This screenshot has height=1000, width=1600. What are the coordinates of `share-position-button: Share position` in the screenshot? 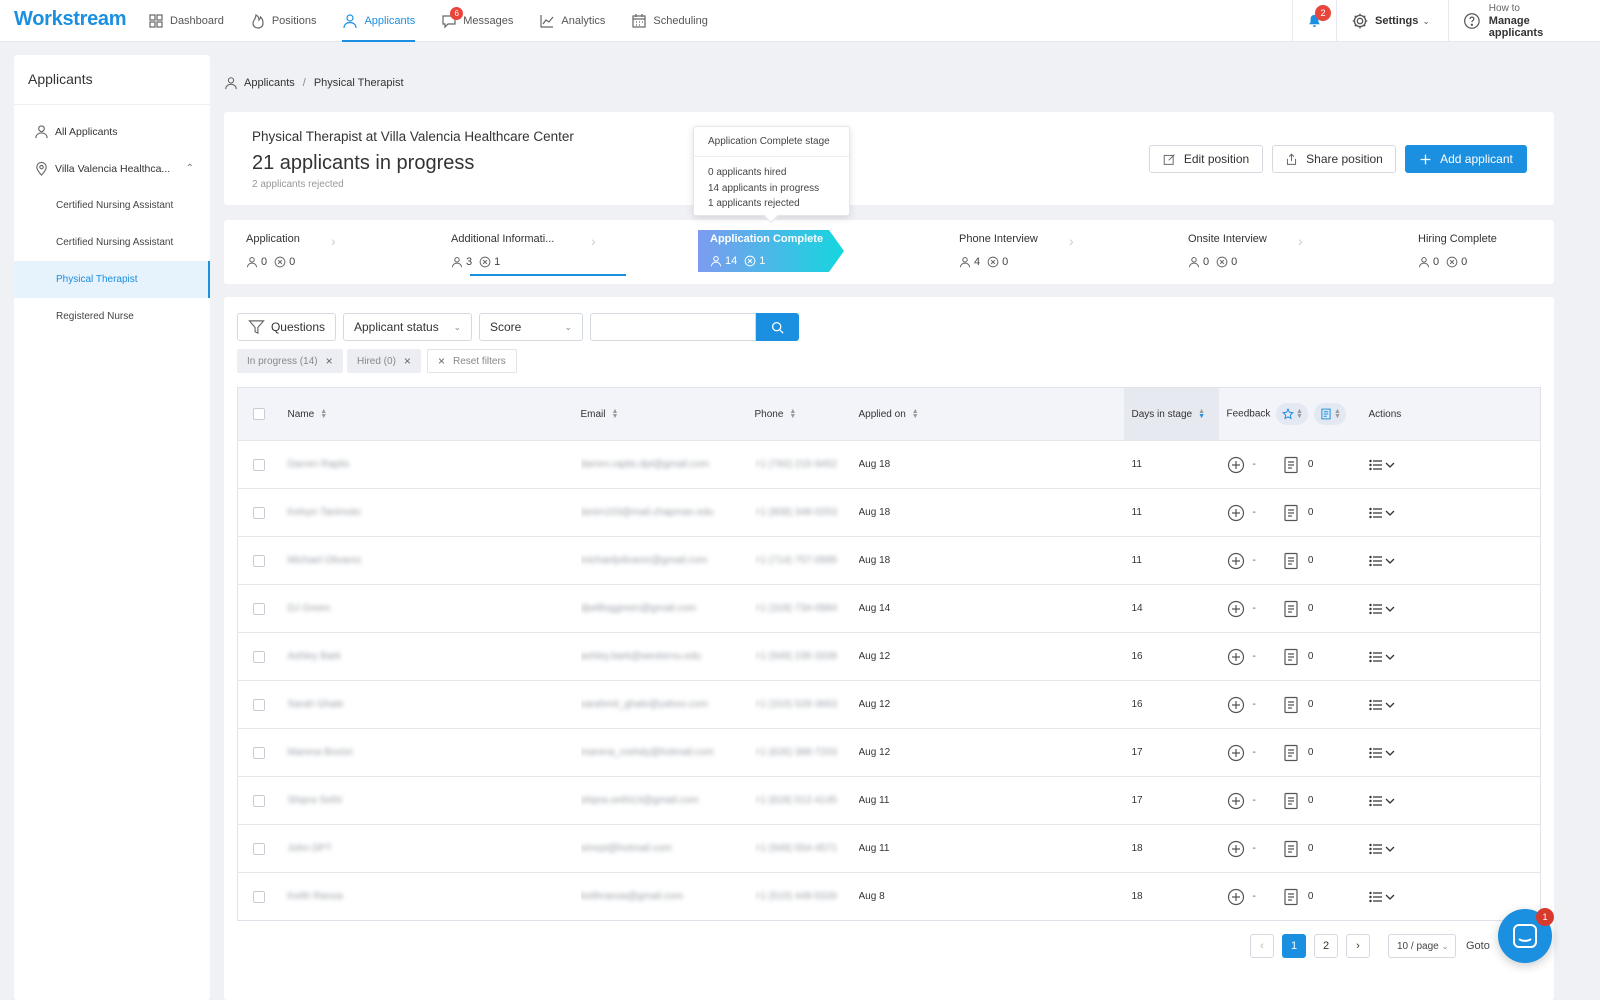 It's located at (1334, 159).